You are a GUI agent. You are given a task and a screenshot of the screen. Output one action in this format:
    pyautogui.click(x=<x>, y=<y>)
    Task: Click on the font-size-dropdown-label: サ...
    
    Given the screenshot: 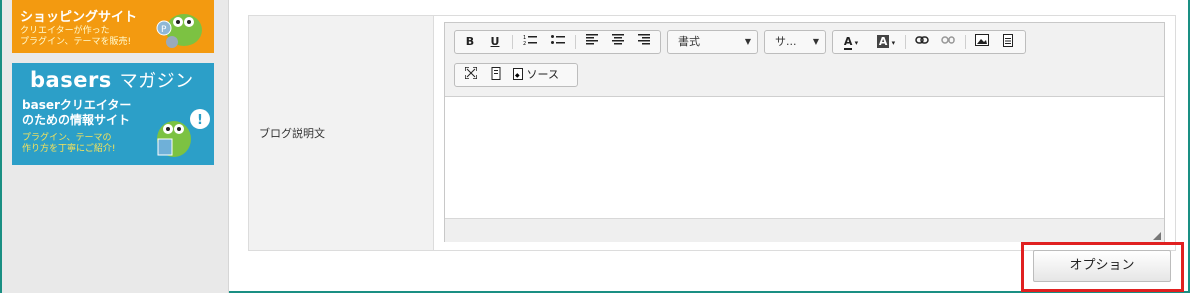 What is the action you would take?
    pyautogui.click(x=786, y=41)
    